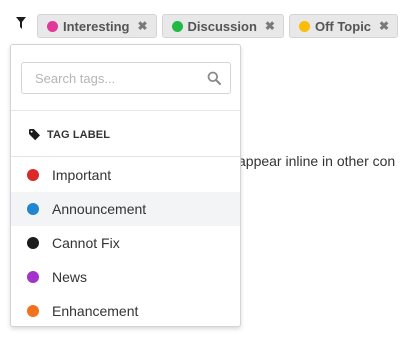 This screenshot has height=340, width=413. I want to click on chip-discussion: Discussion ✖, so click(222, 26).